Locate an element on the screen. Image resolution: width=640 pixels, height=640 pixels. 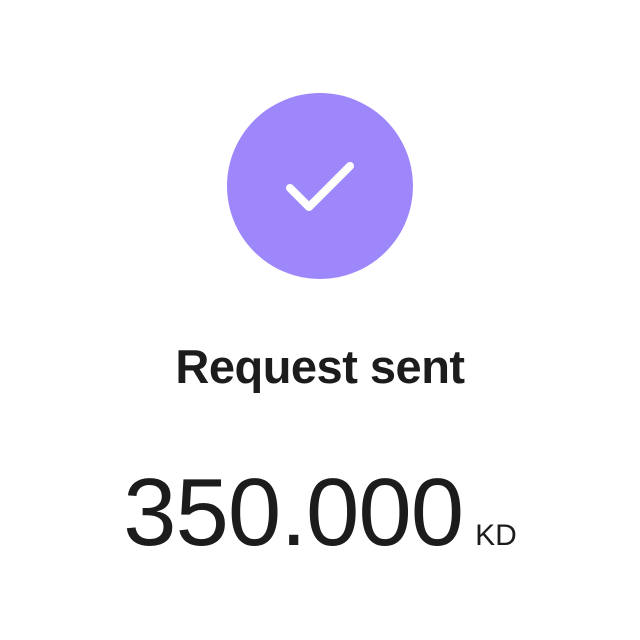
status-title: Request sent is located at coordinates (320, 366).